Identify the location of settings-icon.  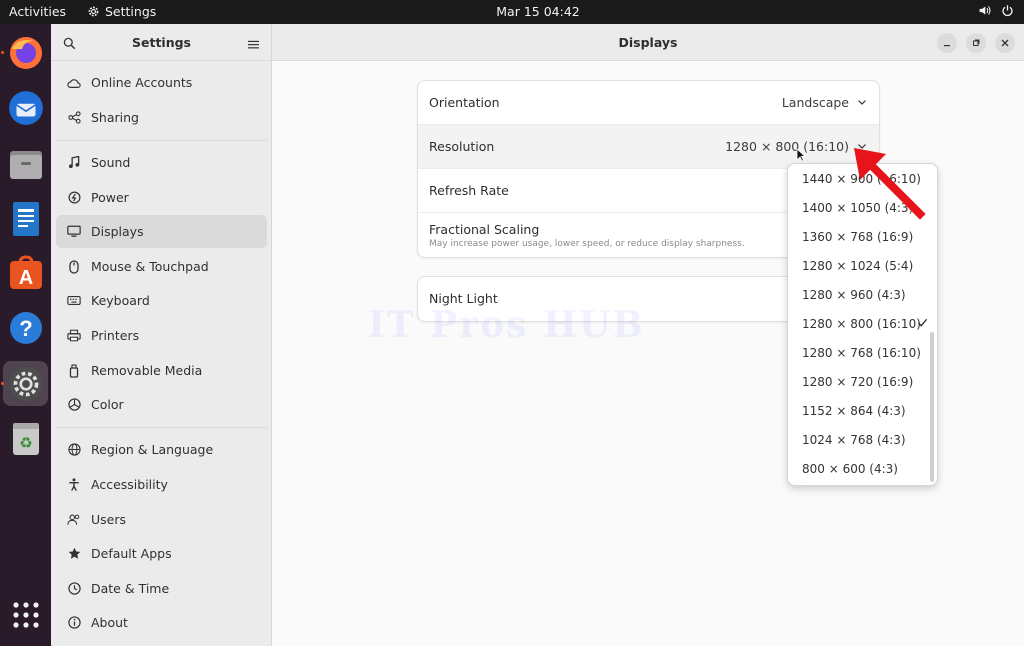
(25, 383).